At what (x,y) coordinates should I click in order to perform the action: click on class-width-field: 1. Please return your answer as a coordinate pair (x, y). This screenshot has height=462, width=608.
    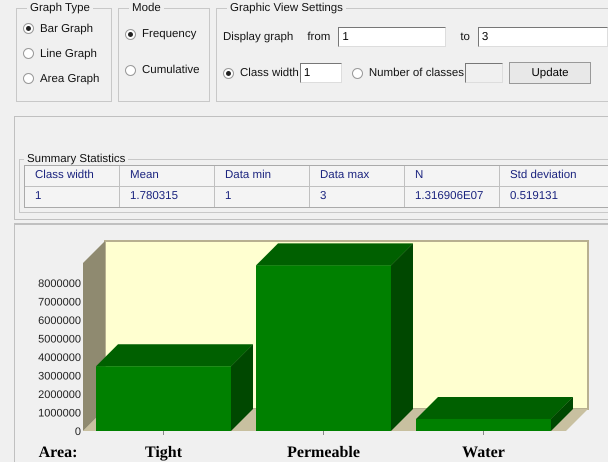
    Looking at the image, I should click on (321, 73).